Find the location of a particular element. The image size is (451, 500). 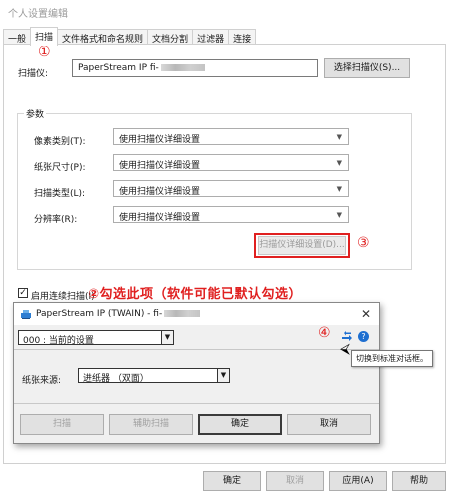

scan-button: 扫描 is located at coordinates (62, 424).